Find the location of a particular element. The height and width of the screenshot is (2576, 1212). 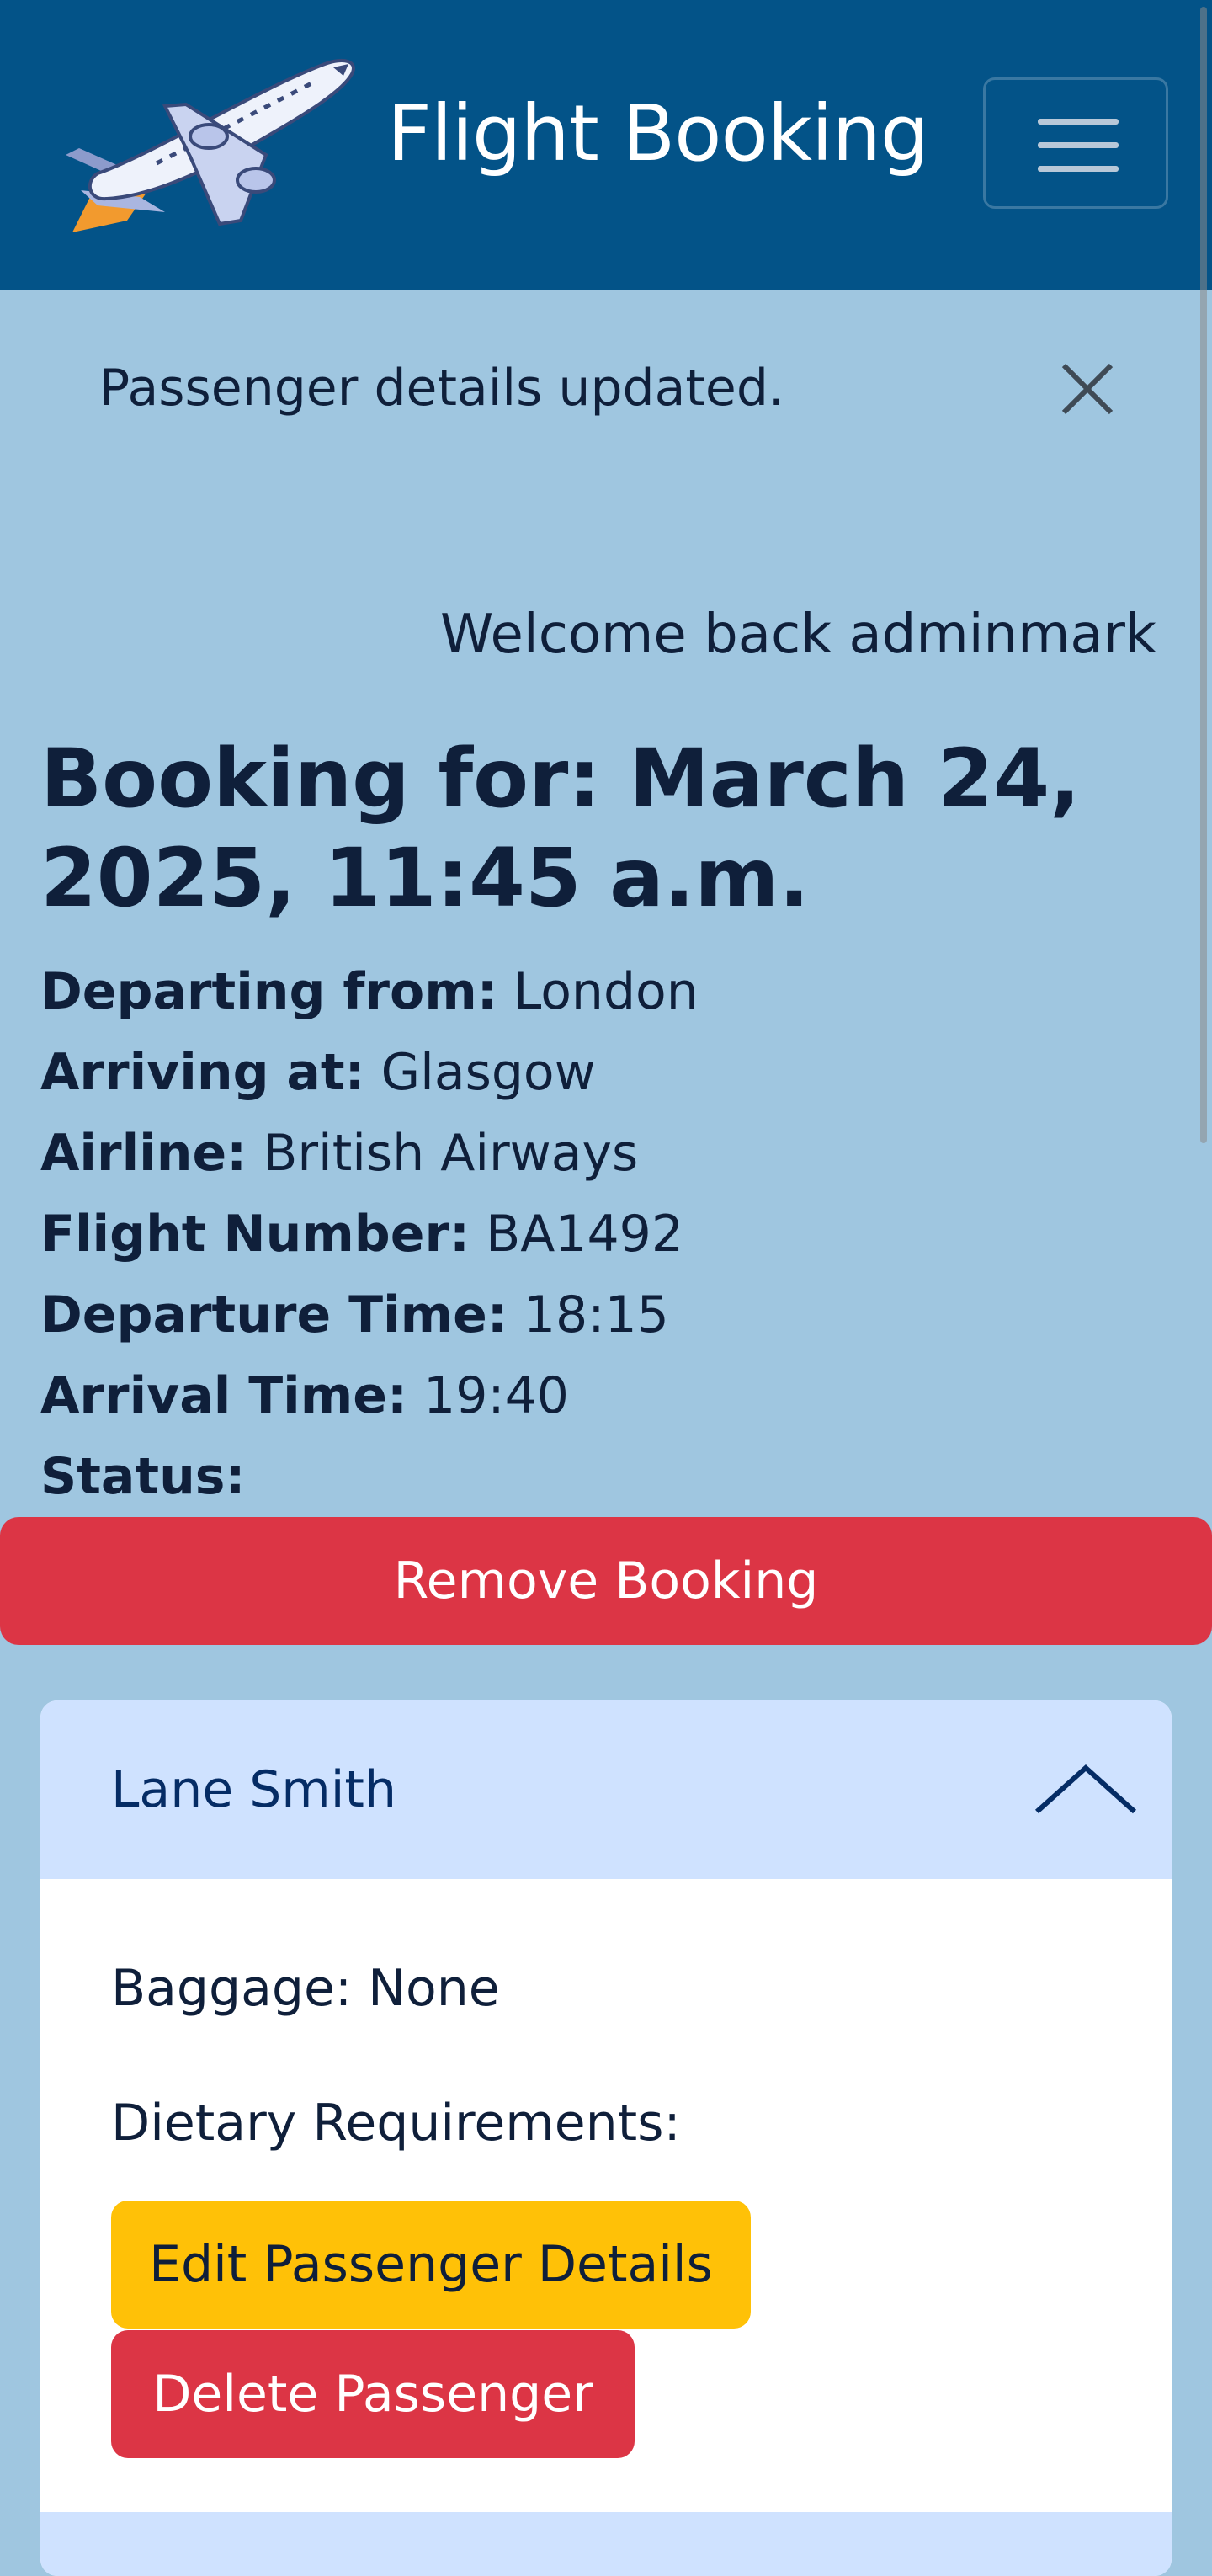

detail-airline: Airline: British Airways is located at coordinates (604, 1160).